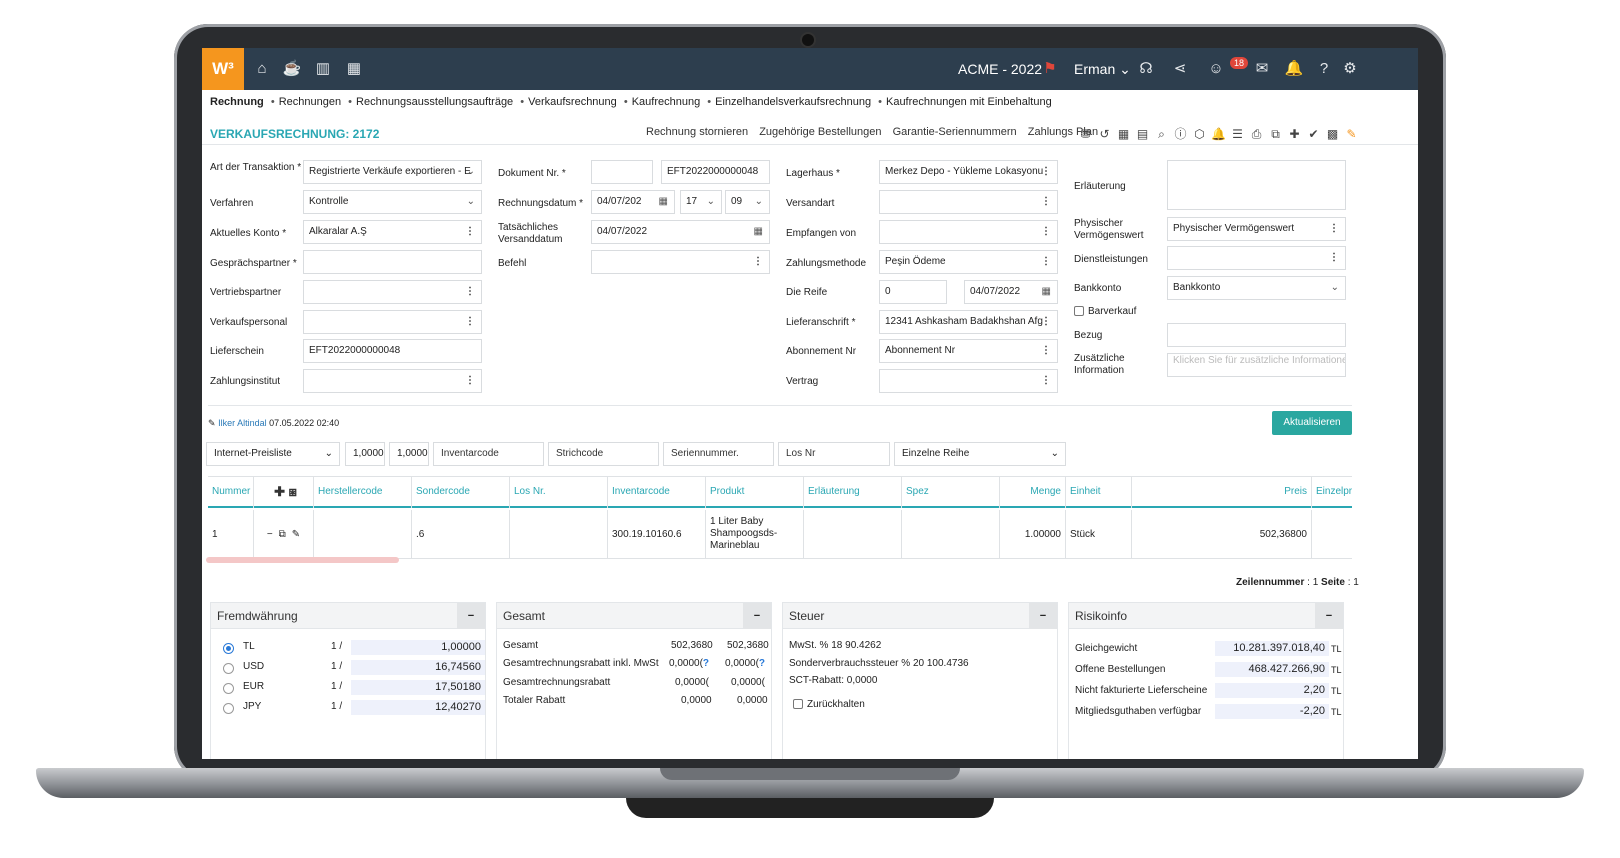 The image size is (1620, 858). I want to click on search-icon: ⌕, so click(1161, 134).